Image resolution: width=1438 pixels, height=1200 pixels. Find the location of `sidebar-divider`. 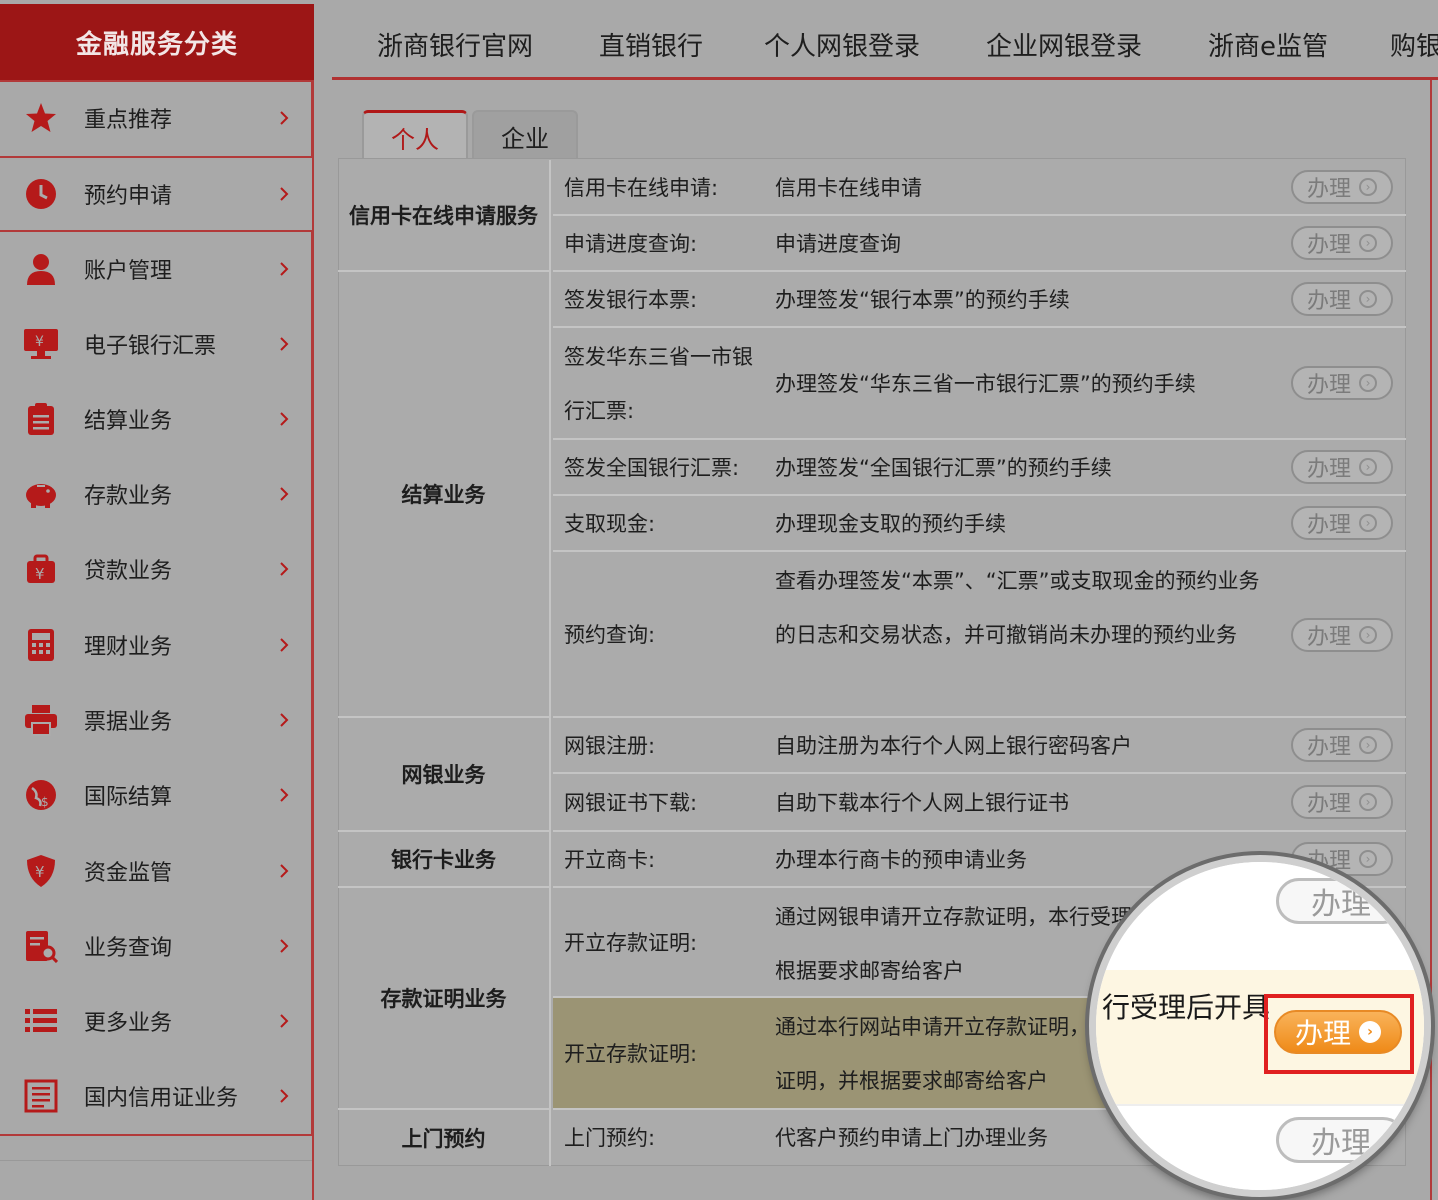

sidebar-divider is located at coordinates (156, 1160).